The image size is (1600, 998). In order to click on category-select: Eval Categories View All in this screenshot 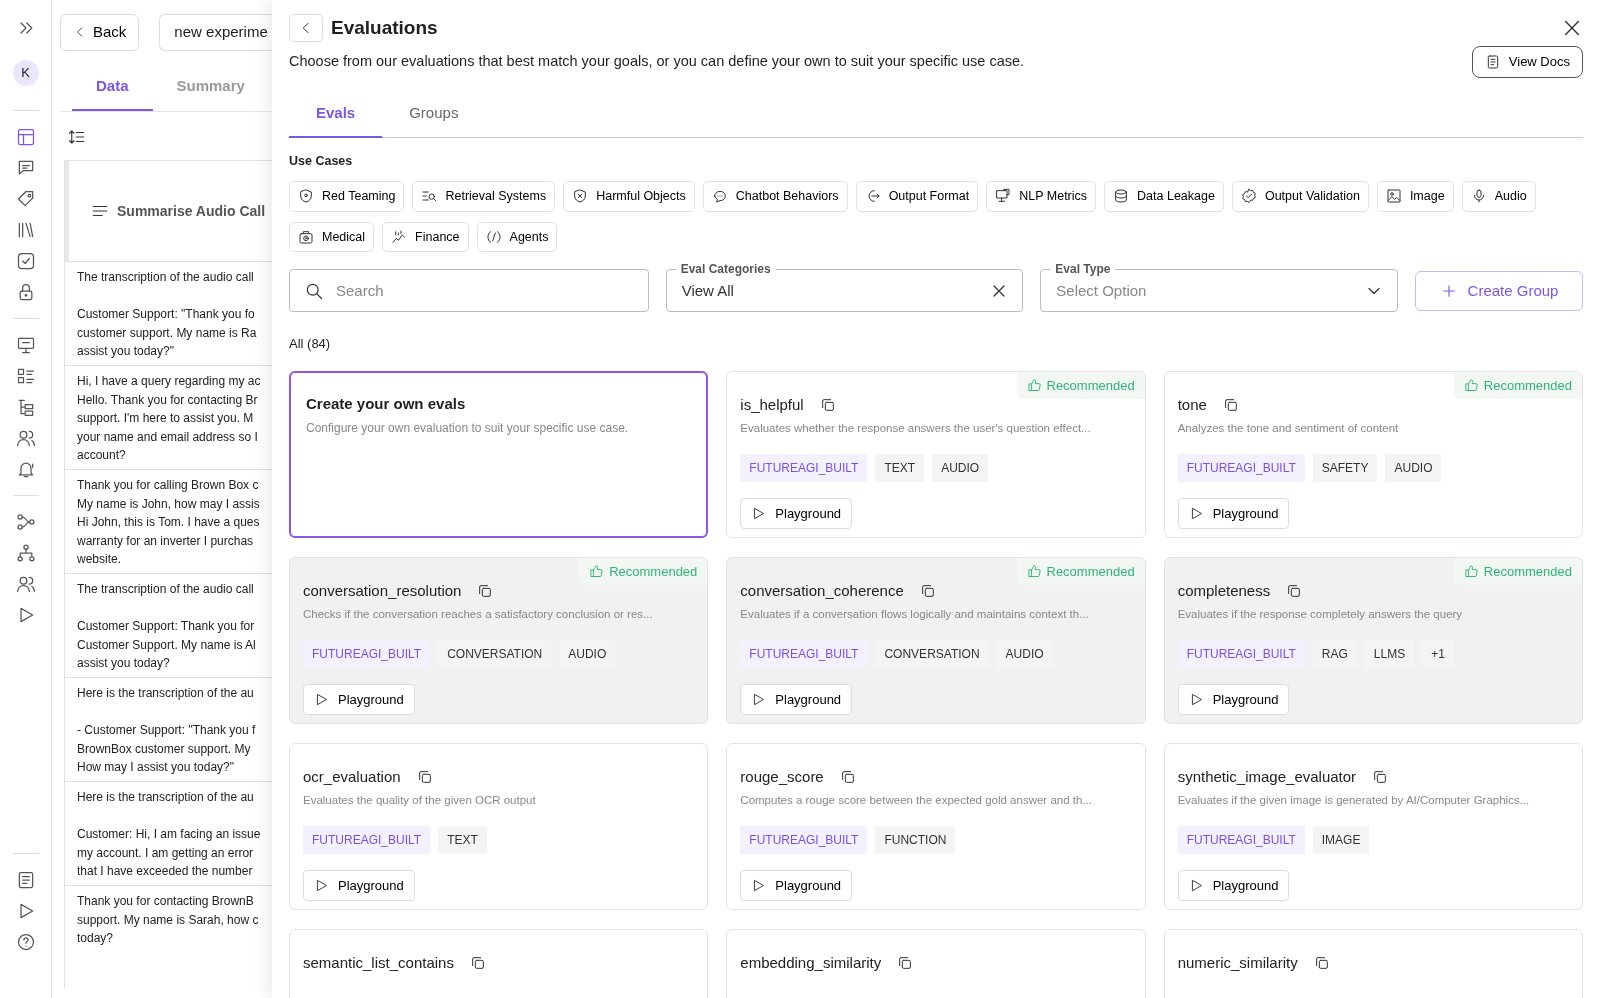, I will do `click(844, 287)`.